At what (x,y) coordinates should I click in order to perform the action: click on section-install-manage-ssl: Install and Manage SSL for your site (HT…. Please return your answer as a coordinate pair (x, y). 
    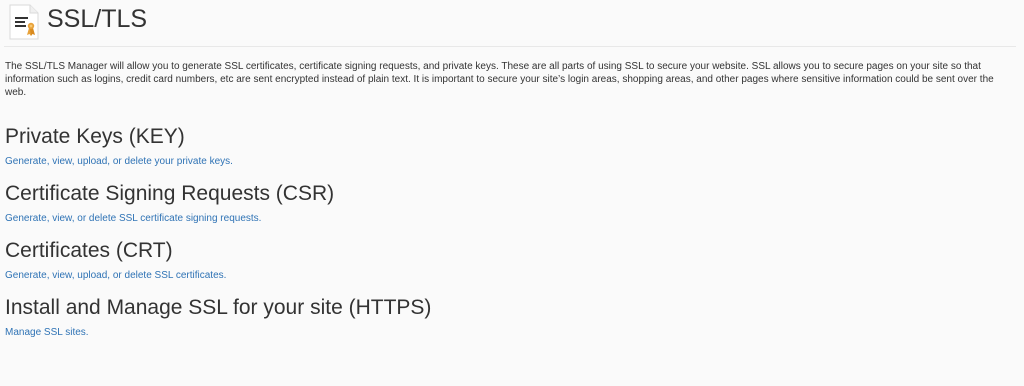
    Looking at the image, I should click on (505, 318).